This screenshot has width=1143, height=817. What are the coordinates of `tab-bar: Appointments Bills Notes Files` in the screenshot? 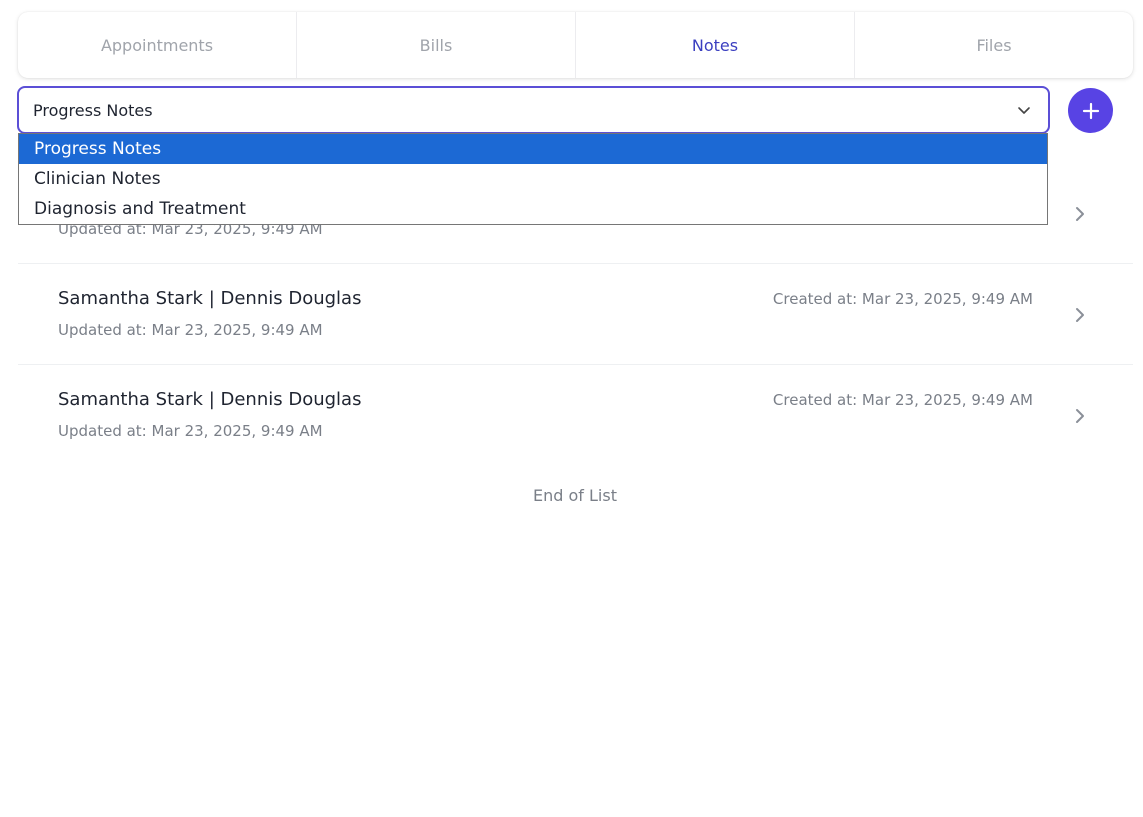 It's located at (575, 45).